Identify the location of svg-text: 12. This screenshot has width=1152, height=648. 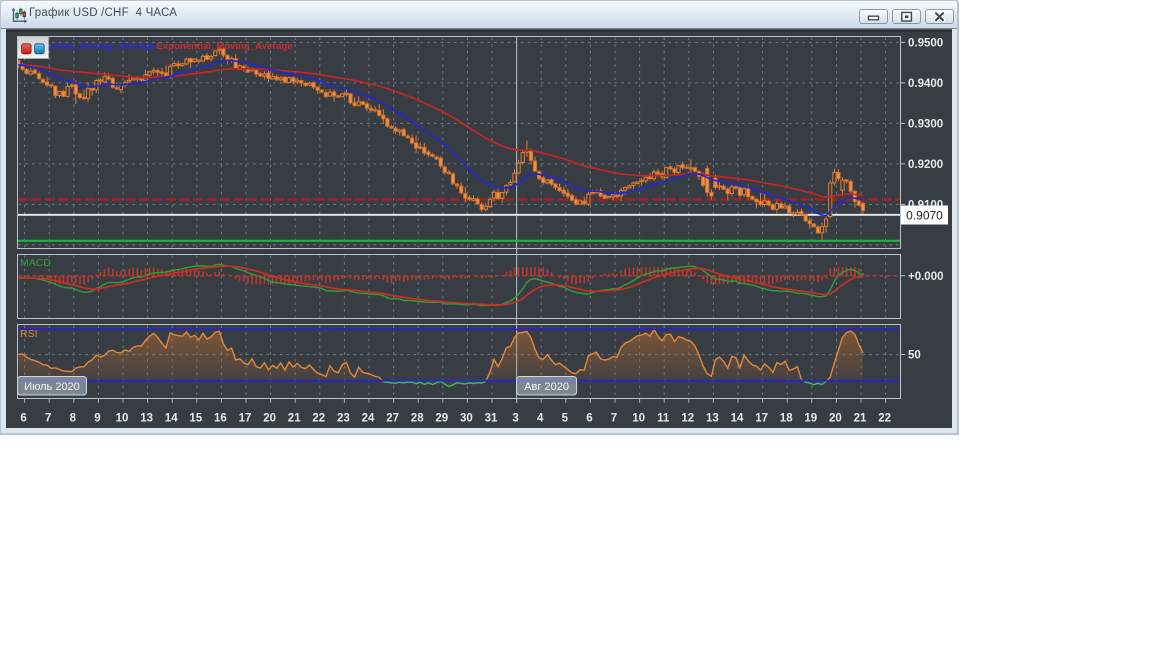
(687, 419).